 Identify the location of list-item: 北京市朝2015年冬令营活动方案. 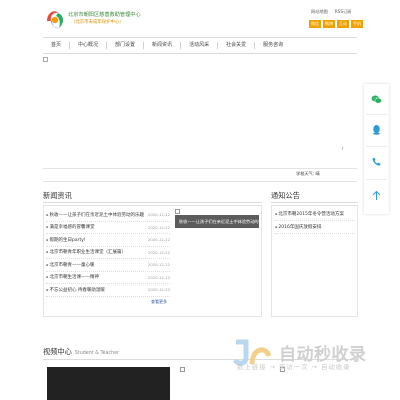
(315, 214).